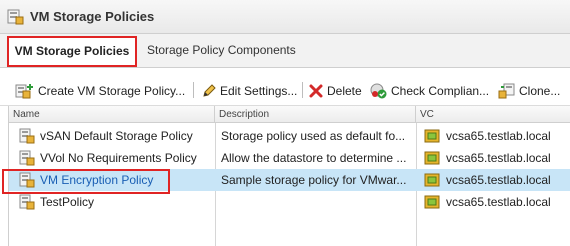 The width and height of the screenshot is (570, 246). Describe the element at coordinates (112, 202) in the screenshot. I see `policy-name-cell: TestPolicy` at that location.